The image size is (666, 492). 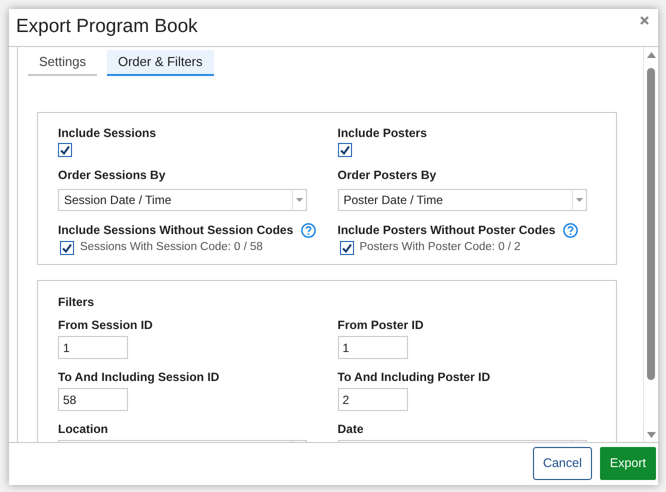 I want to click on field-label: To And Including Session ID, so click(x=139, y=377).